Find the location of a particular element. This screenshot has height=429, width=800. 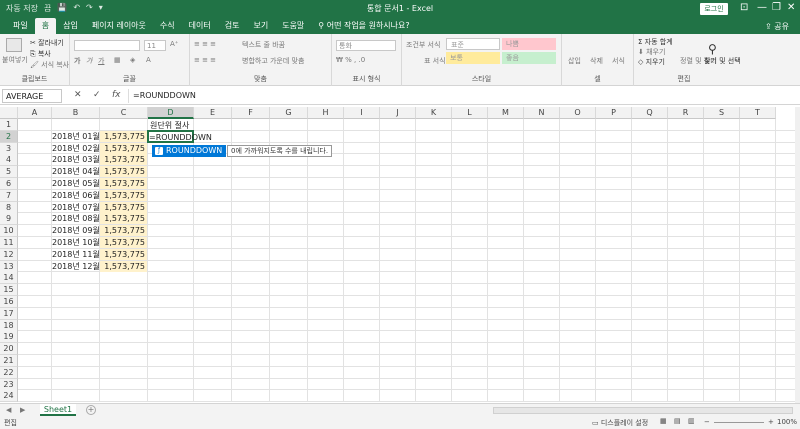

share-button: ⇪ 공유 is located at coordinates (777, 26).